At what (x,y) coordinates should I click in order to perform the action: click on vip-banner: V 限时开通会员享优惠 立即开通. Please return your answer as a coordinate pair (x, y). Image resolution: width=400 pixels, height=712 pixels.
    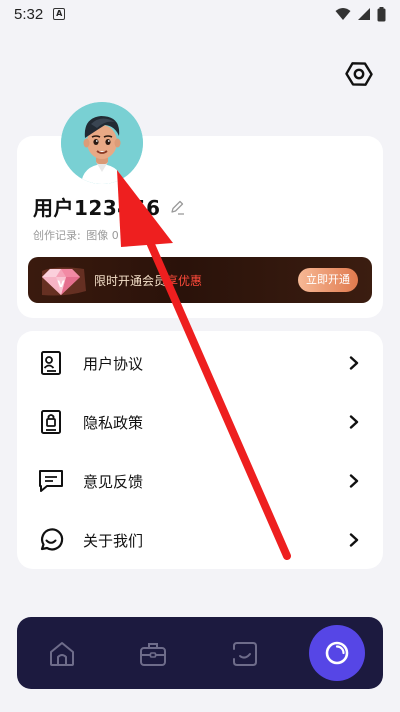
    Looking at the image, I should click on (200, 280).